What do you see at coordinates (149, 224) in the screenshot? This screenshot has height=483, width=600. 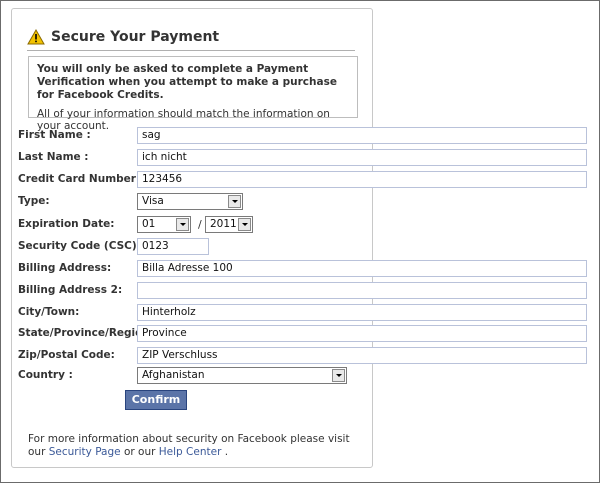 I see `expiration-month-value: 01` at bounding box center [149, 224].